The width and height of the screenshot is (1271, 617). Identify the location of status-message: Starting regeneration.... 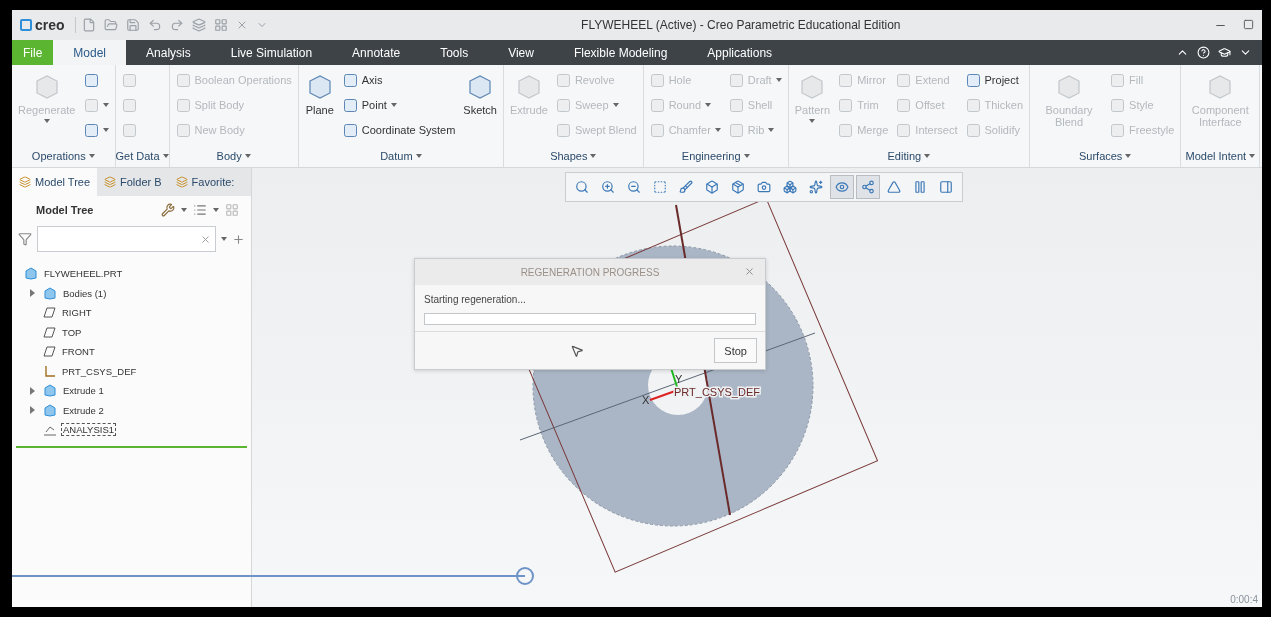
(475, 299).